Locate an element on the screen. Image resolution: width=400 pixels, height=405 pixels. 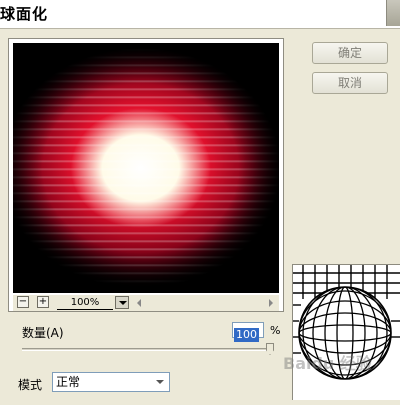
zoom-bar: − + 100% is located at coordinates (146, 303).